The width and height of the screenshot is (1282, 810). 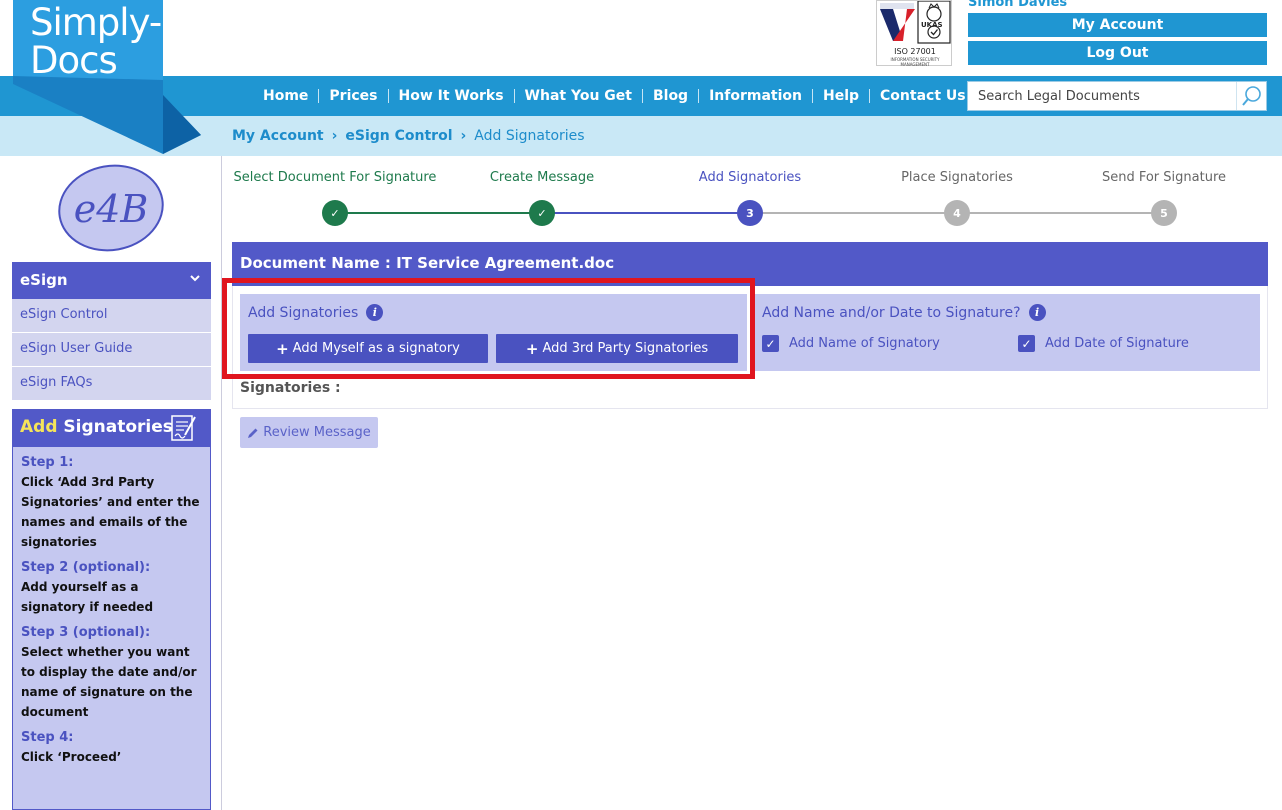 What do you see at coordinates (317, 432) in the screenshot?
I see `review-message-label: Review Message` at bounding box center [317, 432].